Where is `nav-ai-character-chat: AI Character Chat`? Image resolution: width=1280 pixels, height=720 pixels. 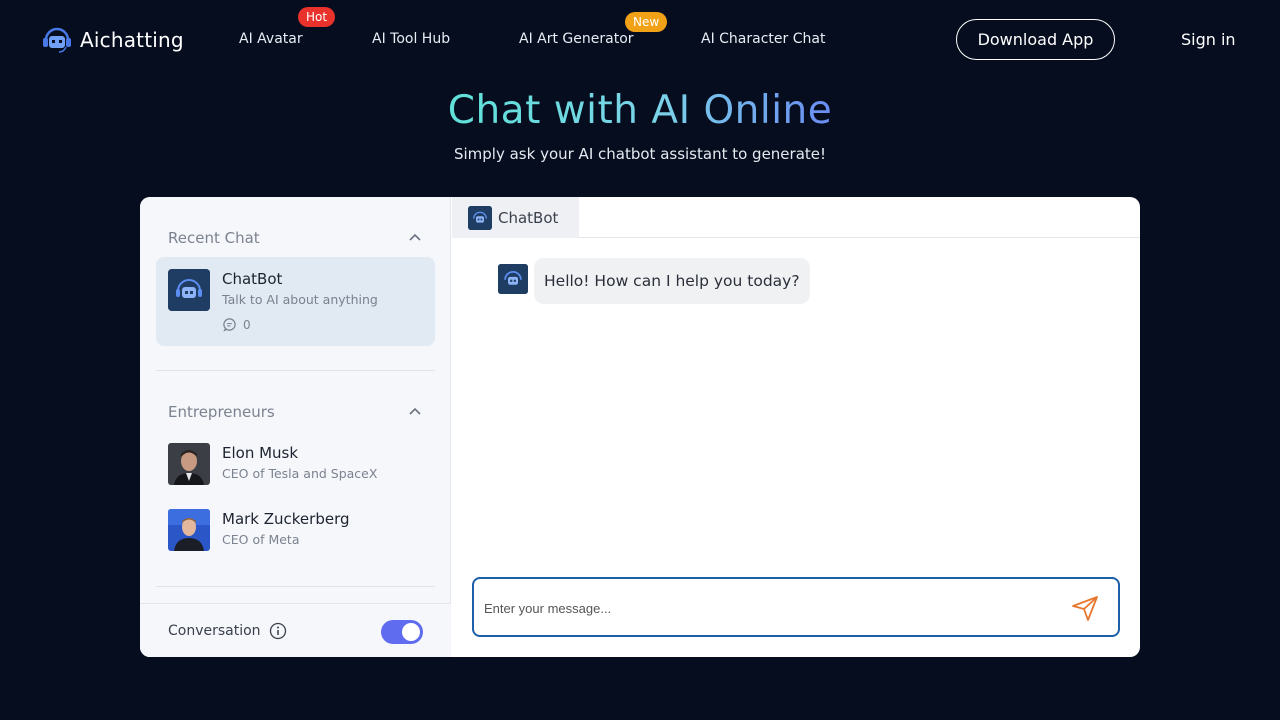
nav-ai-character-chat: AI Character Chat is located at coordinates (763, 39).